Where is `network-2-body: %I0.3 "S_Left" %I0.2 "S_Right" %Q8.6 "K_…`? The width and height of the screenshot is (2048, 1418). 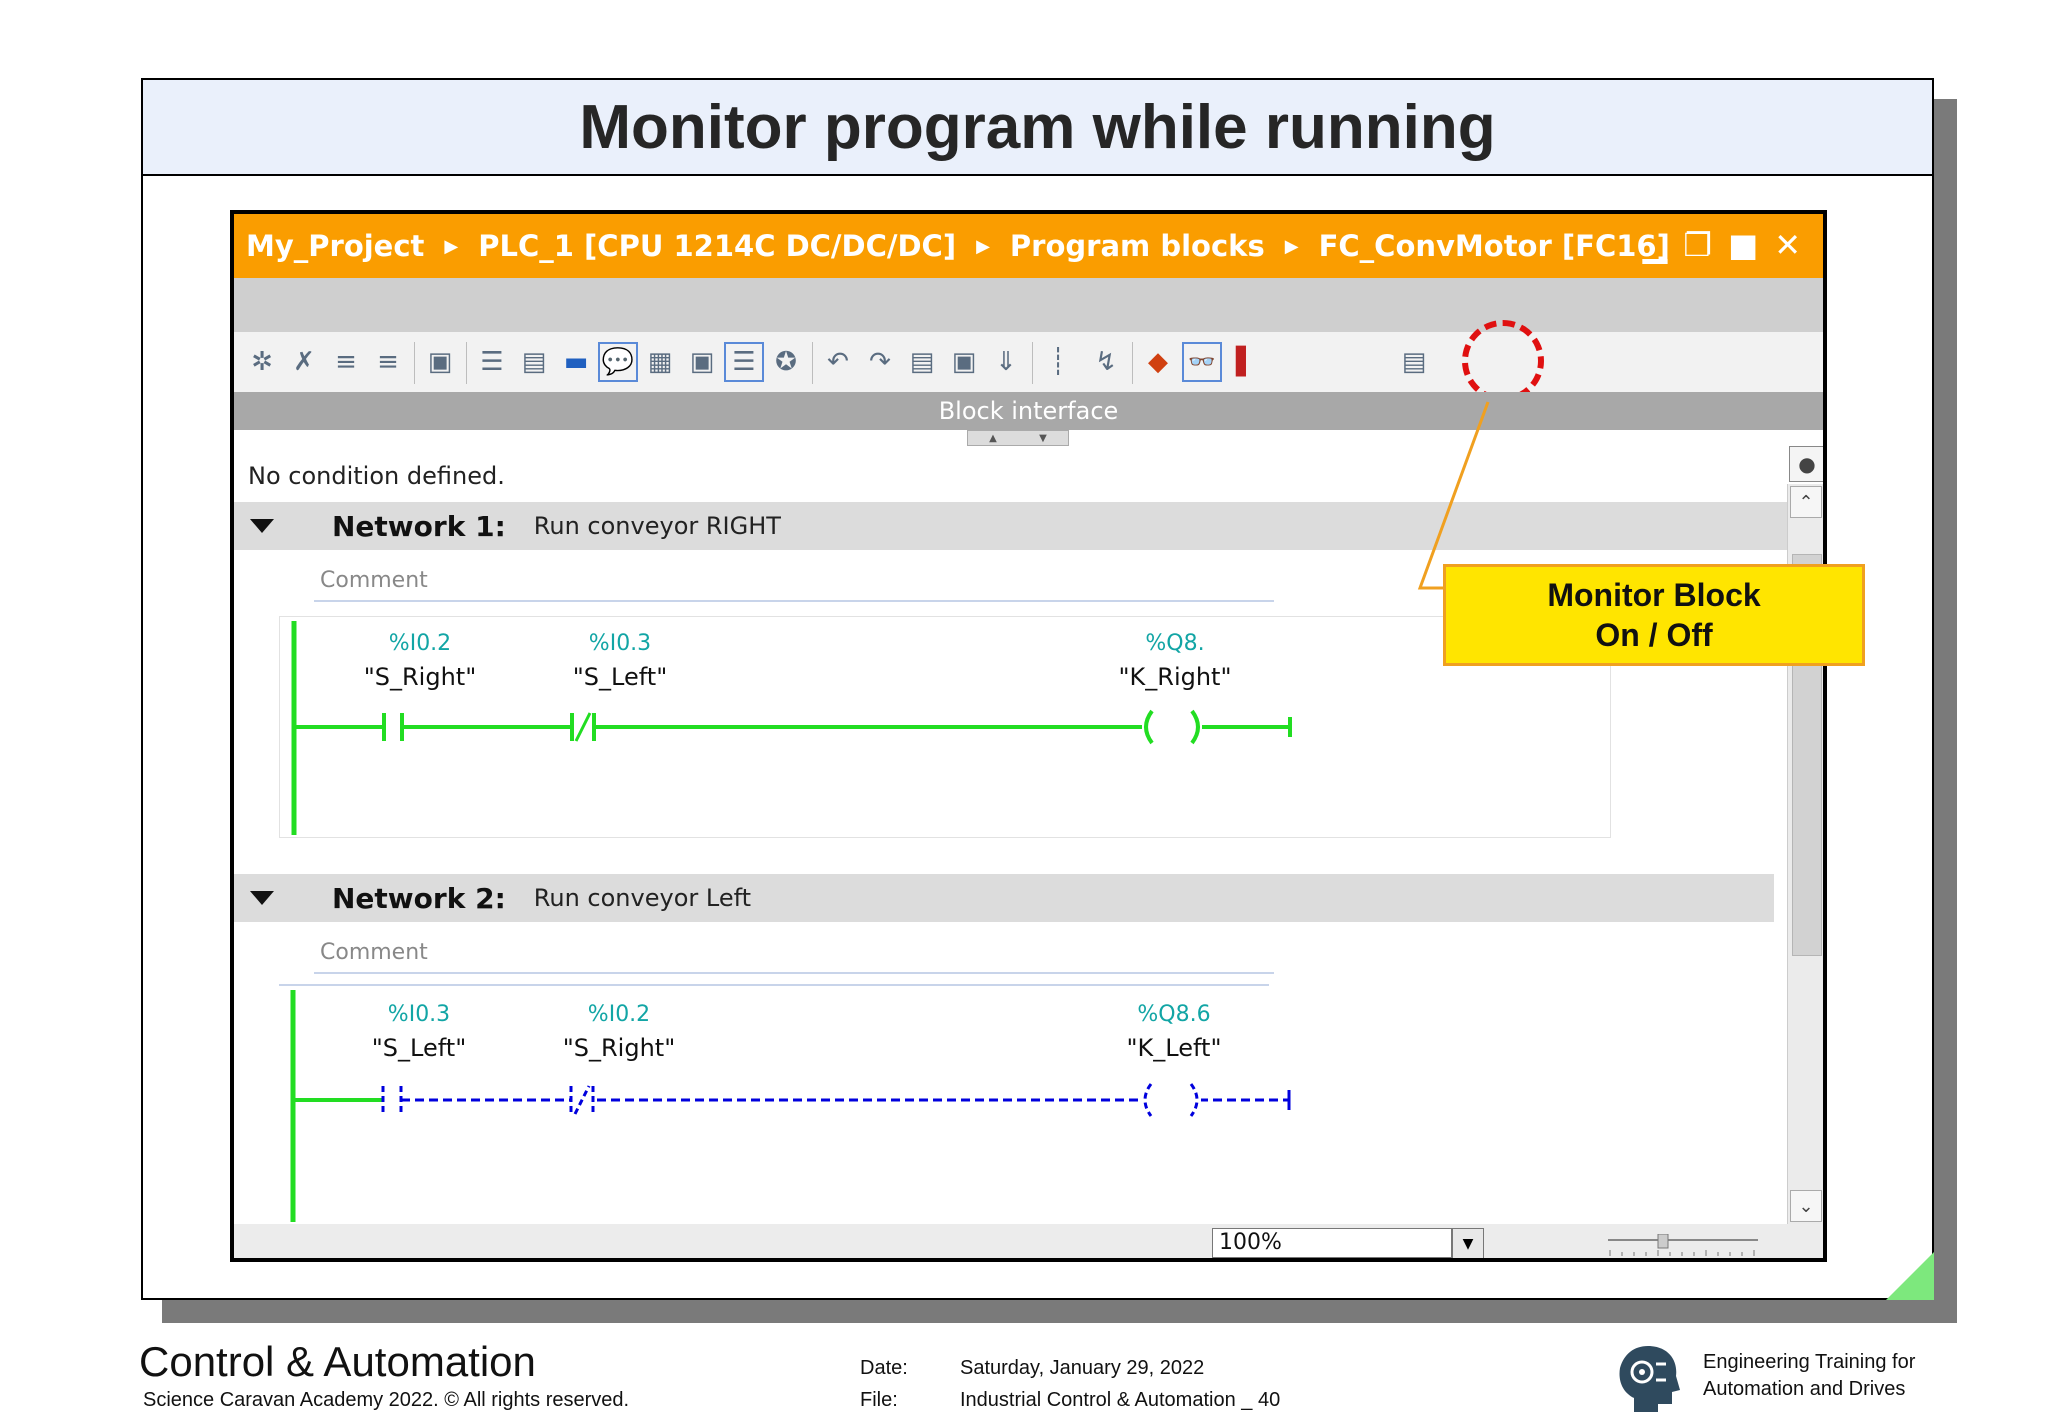
network-2-body: %I0.3 "S_Left" %I0.2 "S_Right" %Q8.6 "K_… is located at coordinates (944, 1106).